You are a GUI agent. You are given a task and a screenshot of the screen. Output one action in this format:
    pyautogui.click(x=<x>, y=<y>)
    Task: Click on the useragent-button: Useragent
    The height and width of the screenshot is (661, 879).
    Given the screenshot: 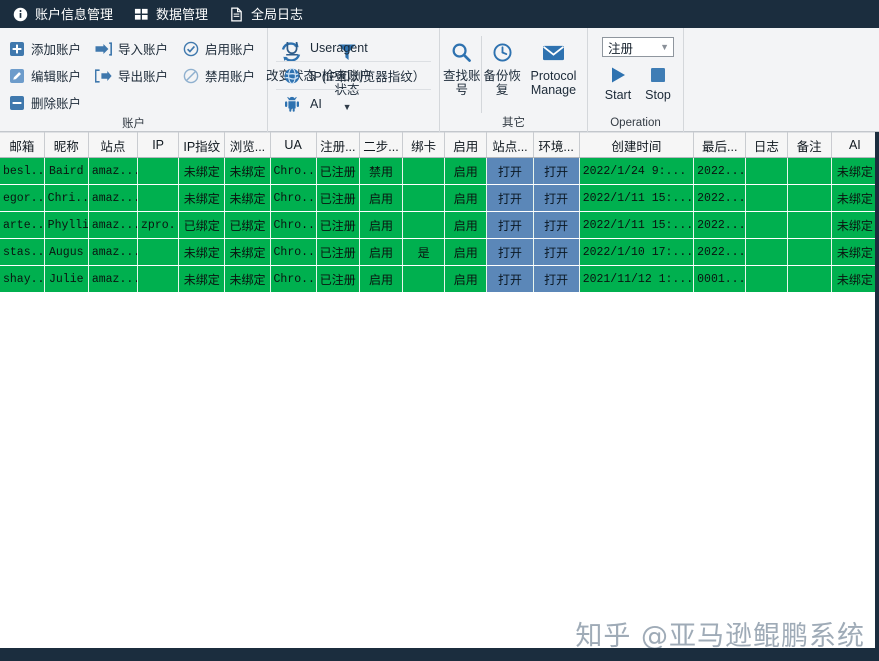 What is the action you would take?
    pyautogui.click(x=354, y=48)
    